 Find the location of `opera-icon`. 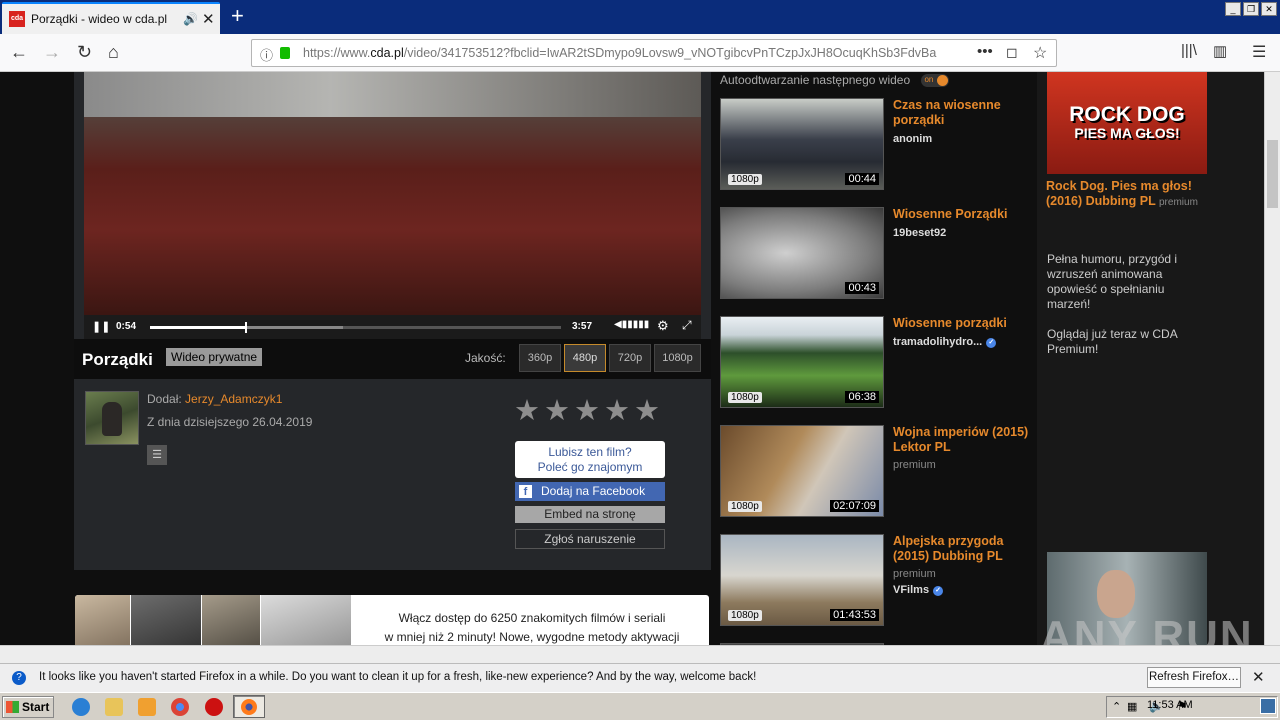

opera-icon is located at coordinates (214, 707).